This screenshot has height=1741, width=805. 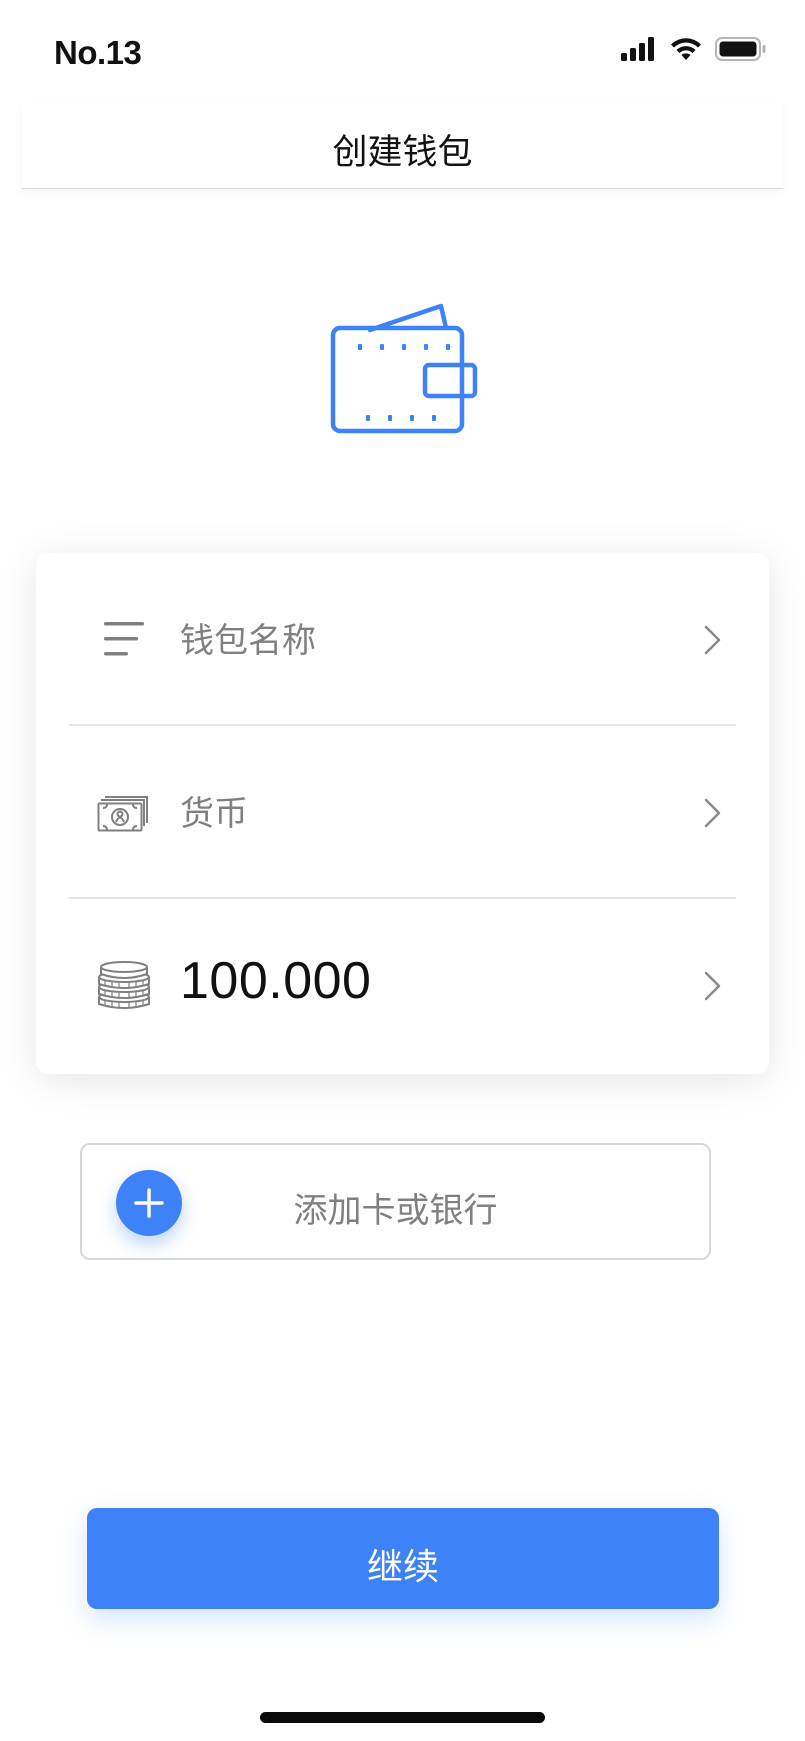 I want to click on nav-bar: 创建钱包, so click(x=402, y=144).